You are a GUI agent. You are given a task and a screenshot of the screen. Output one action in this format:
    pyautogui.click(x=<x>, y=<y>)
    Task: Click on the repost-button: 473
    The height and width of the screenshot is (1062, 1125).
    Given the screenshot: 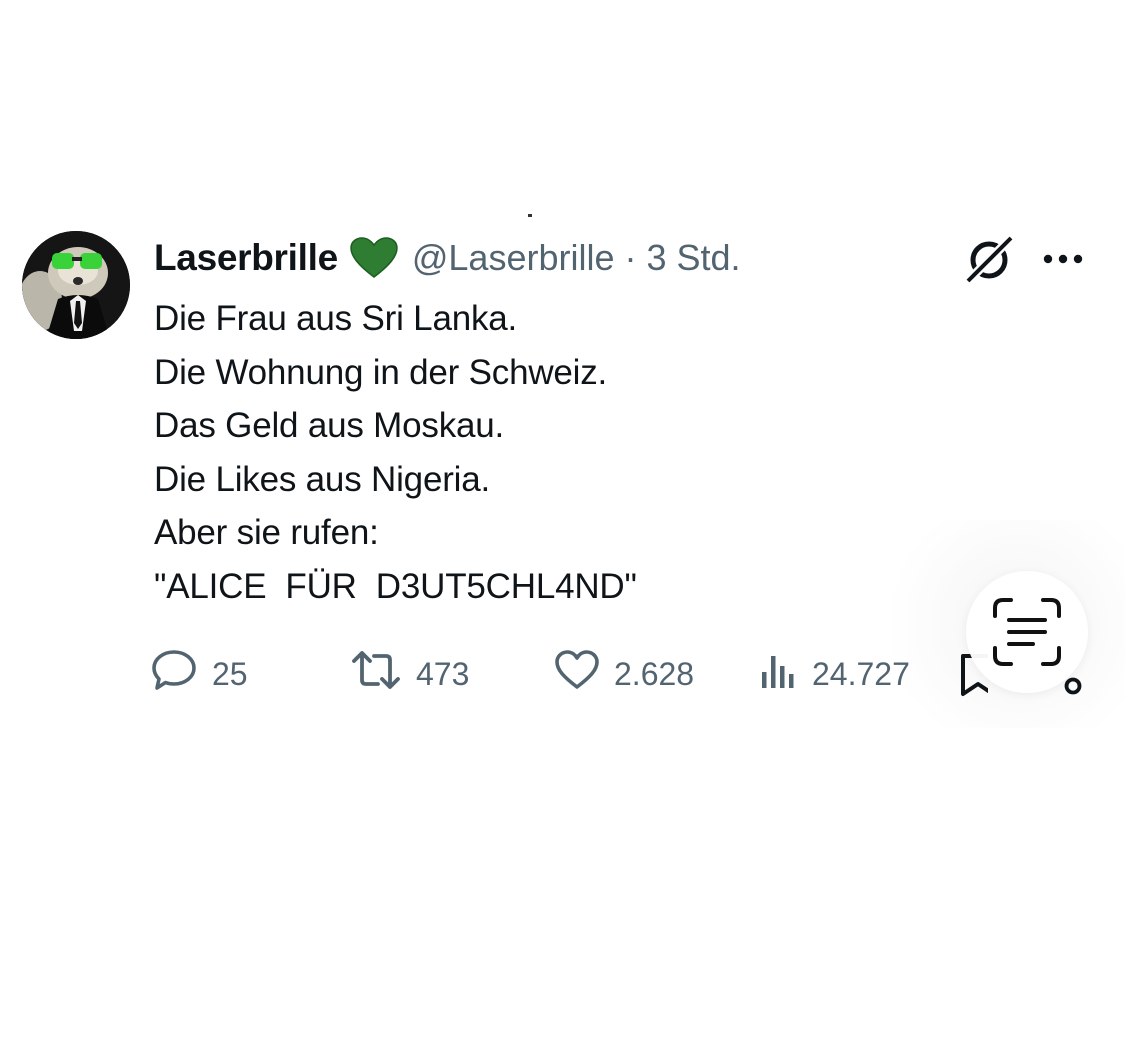 What is the action you would take?
    pyautogui.click(x=409, y=674)
    